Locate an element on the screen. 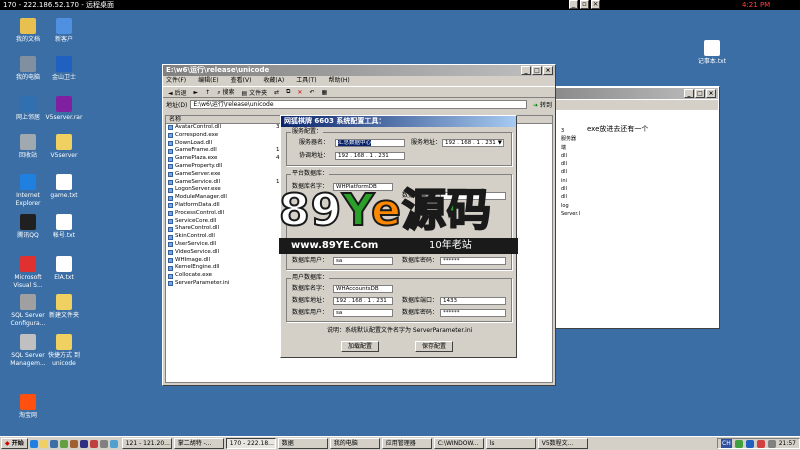  desktop-icon: V5server.rar is located at coordinates (64, 109).